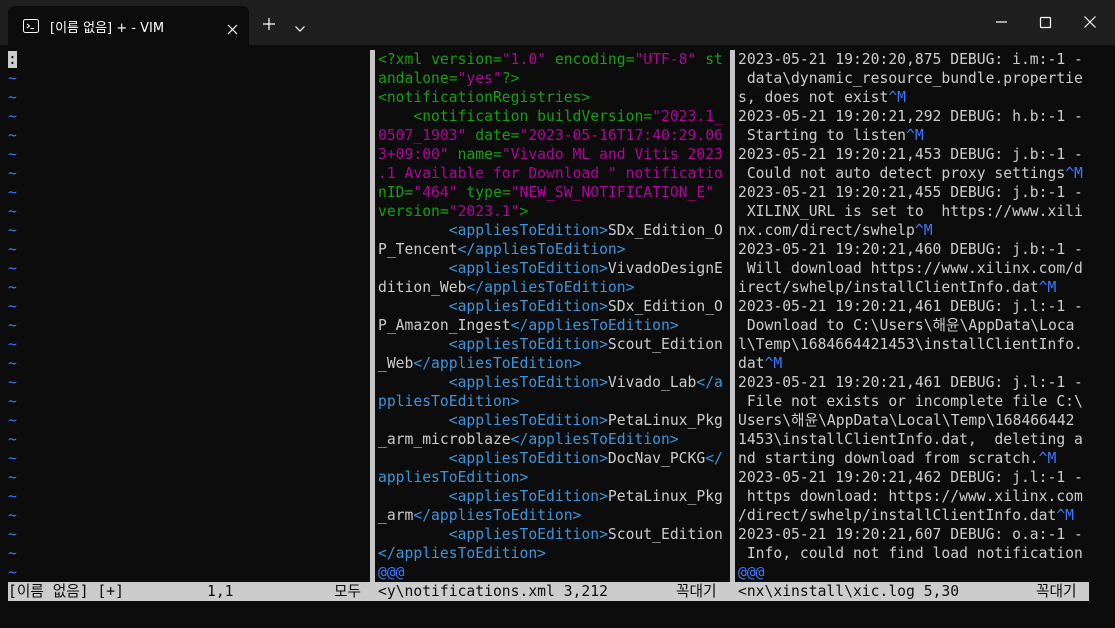  I want to click on chevron-down-icon, so click(300, 27).